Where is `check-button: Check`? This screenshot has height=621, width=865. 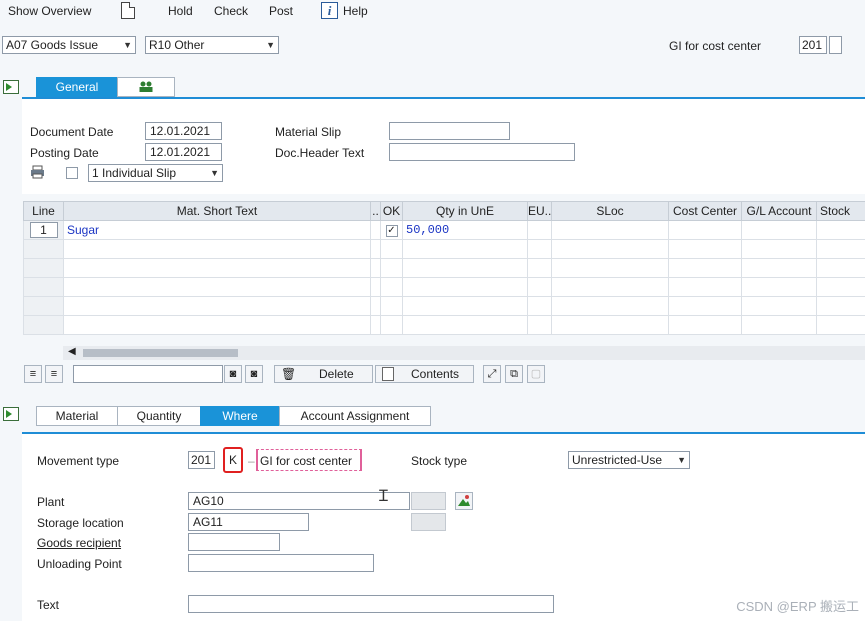
check-button: Check is located at coordinates (231, 11).